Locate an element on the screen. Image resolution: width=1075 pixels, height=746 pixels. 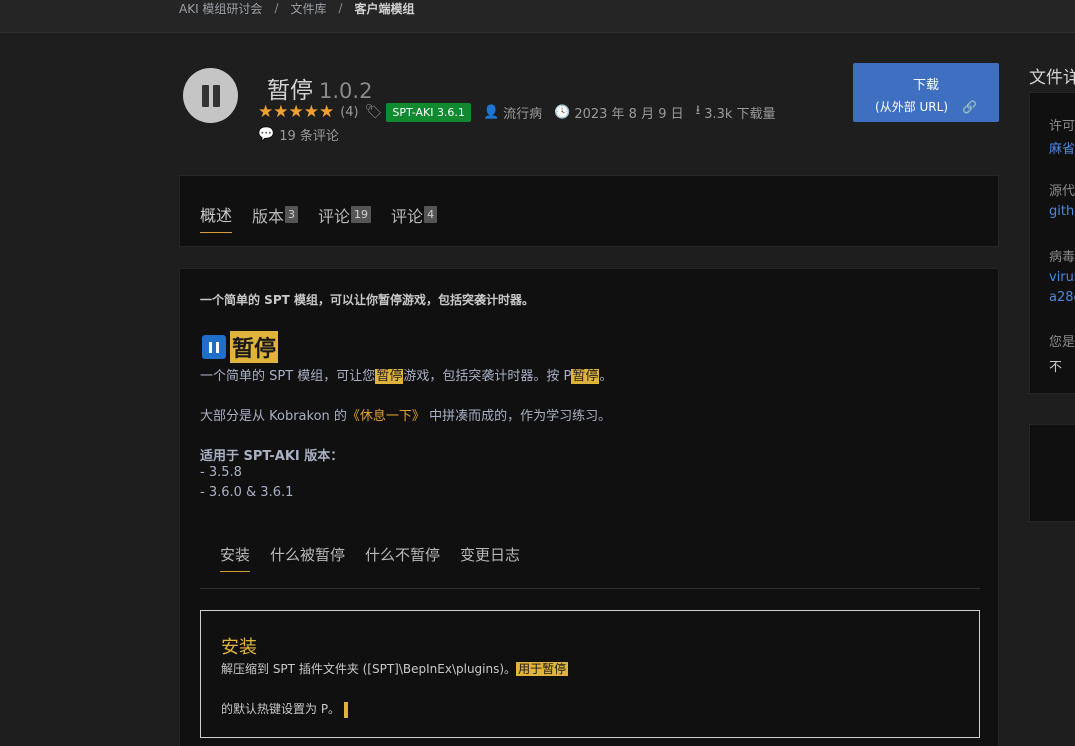
clock-icon: 🕓 is located at coordinates (562, 112).